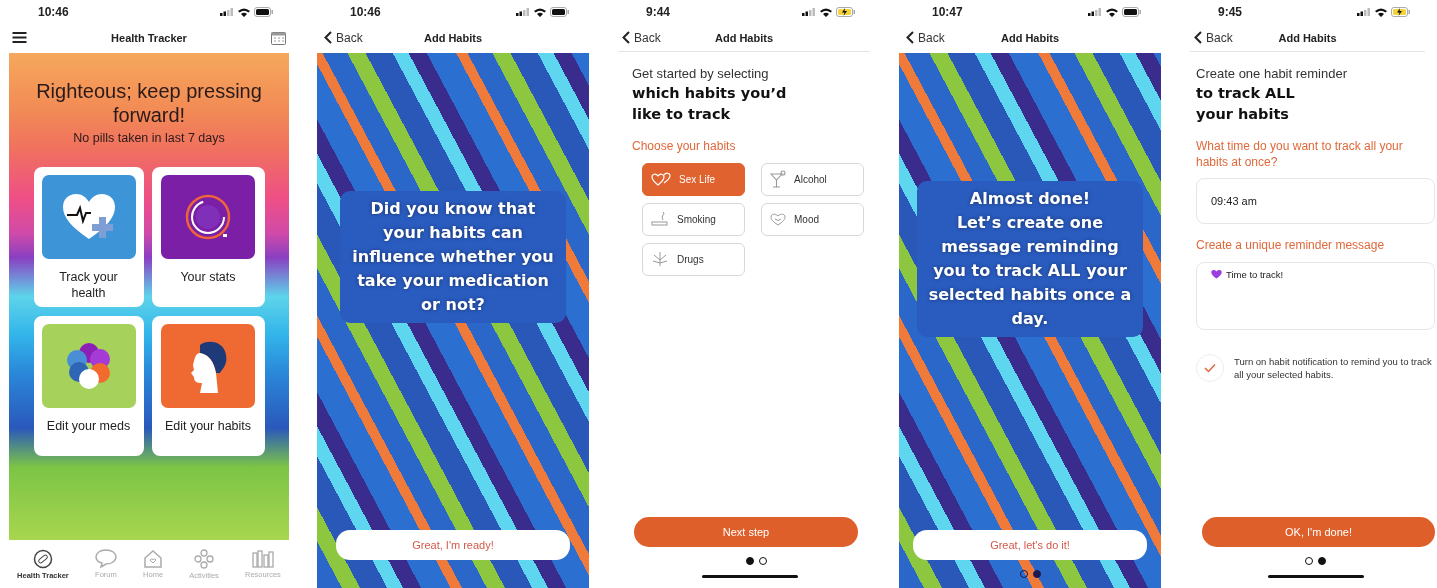 This screenshot has height=588, width=1437. I want to click on cigarette-icon, so click(660, 219).